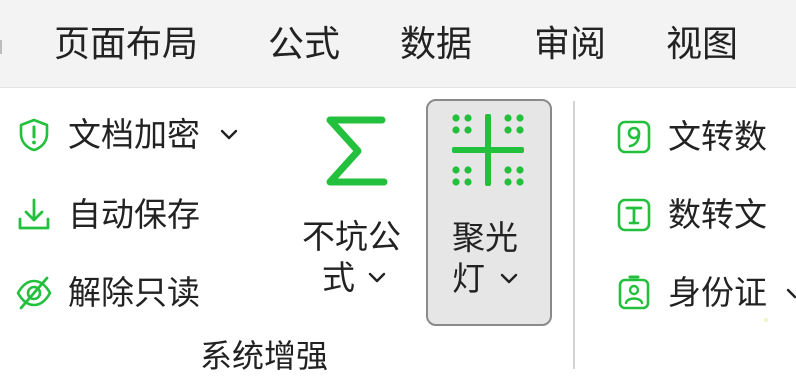 Image resolution: width=796 pixels, height=376 pixels. Describe the element at coordinates (766, 320) in the screenshot. I see `decorative-dot` at that location.